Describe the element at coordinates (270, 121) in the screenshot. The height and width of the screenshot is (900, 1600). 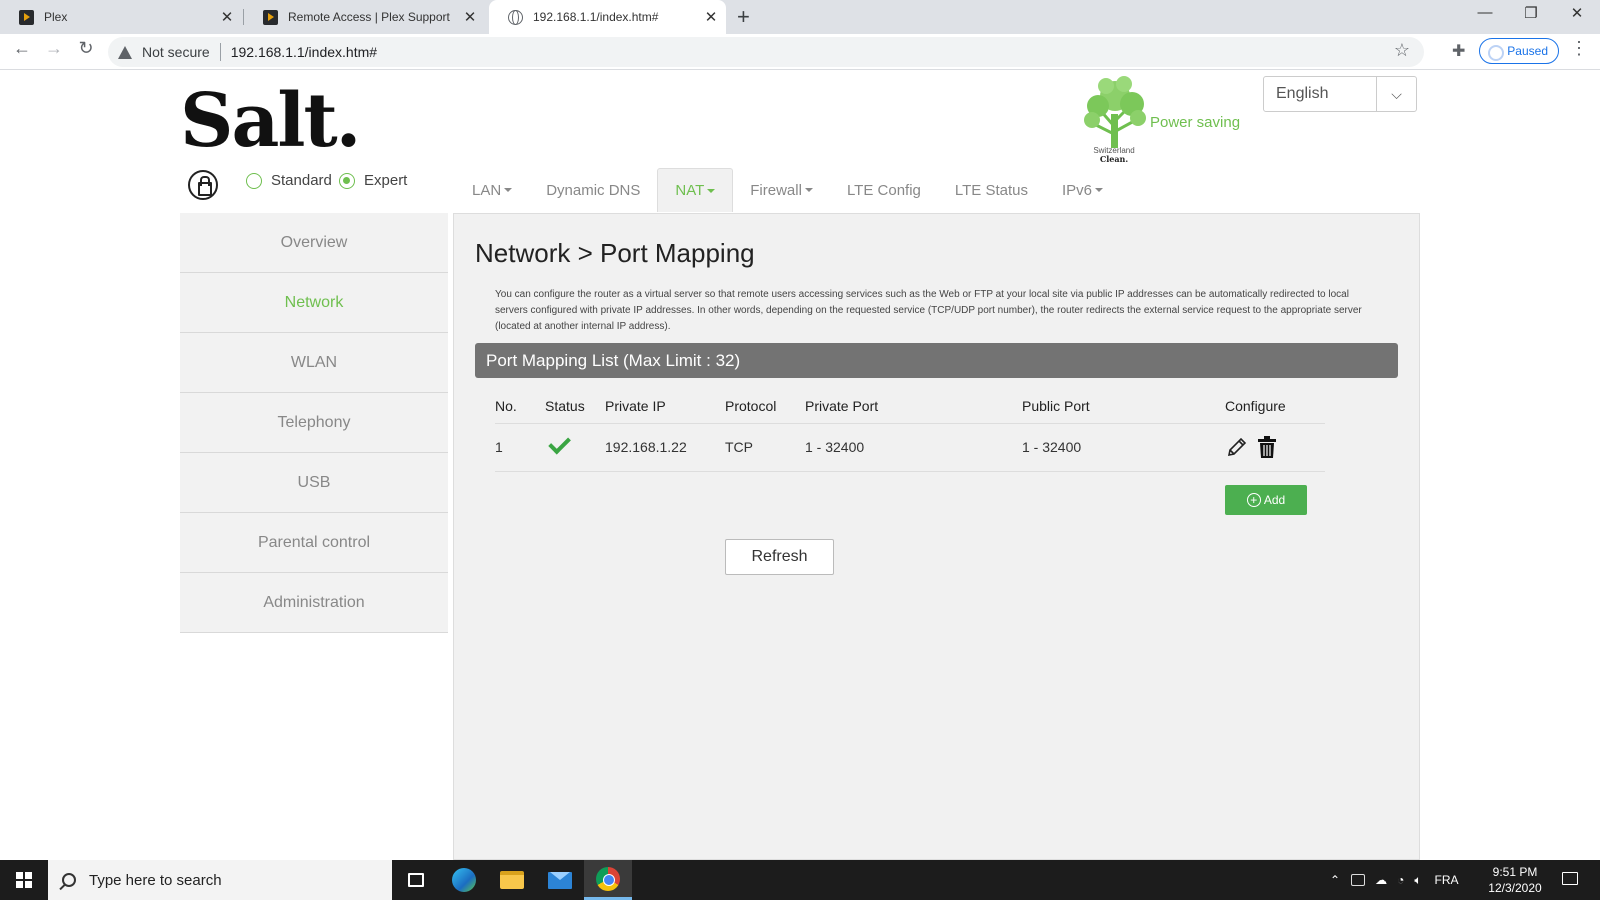
I see `salt-logo: Salt.` at that location.